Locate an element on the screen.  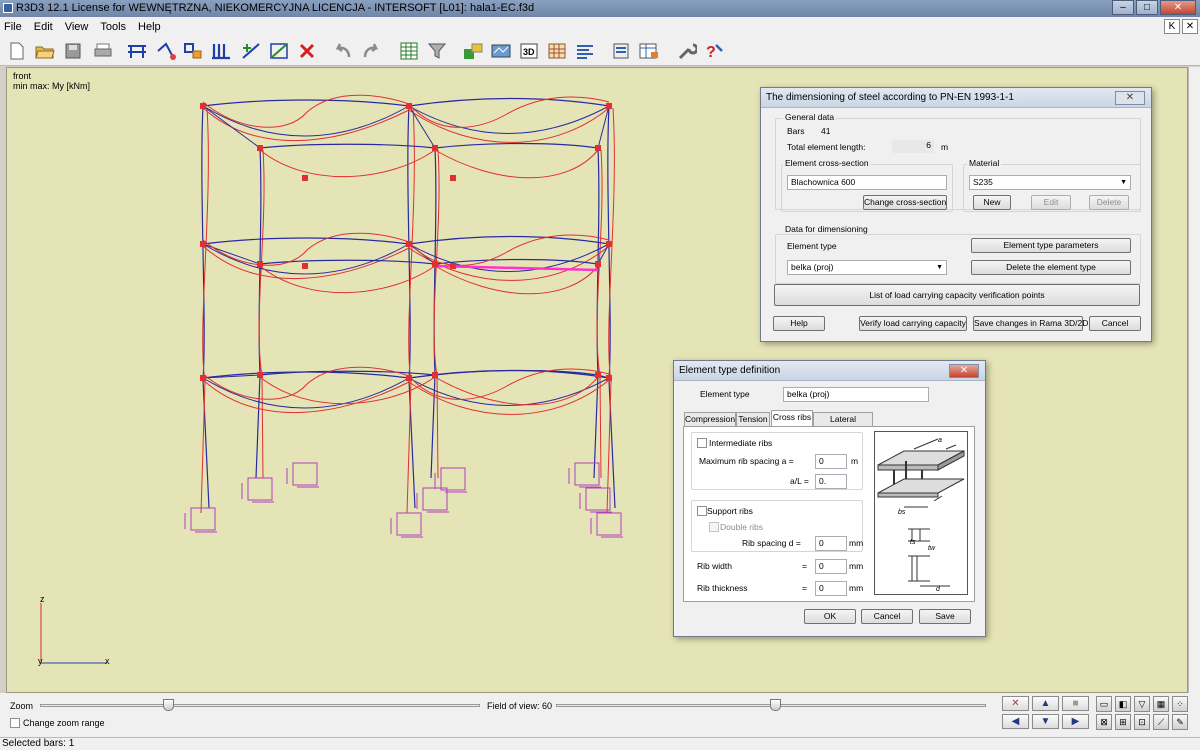
view-dots-icon: ⁘ is located at coordinates (1180, 704).